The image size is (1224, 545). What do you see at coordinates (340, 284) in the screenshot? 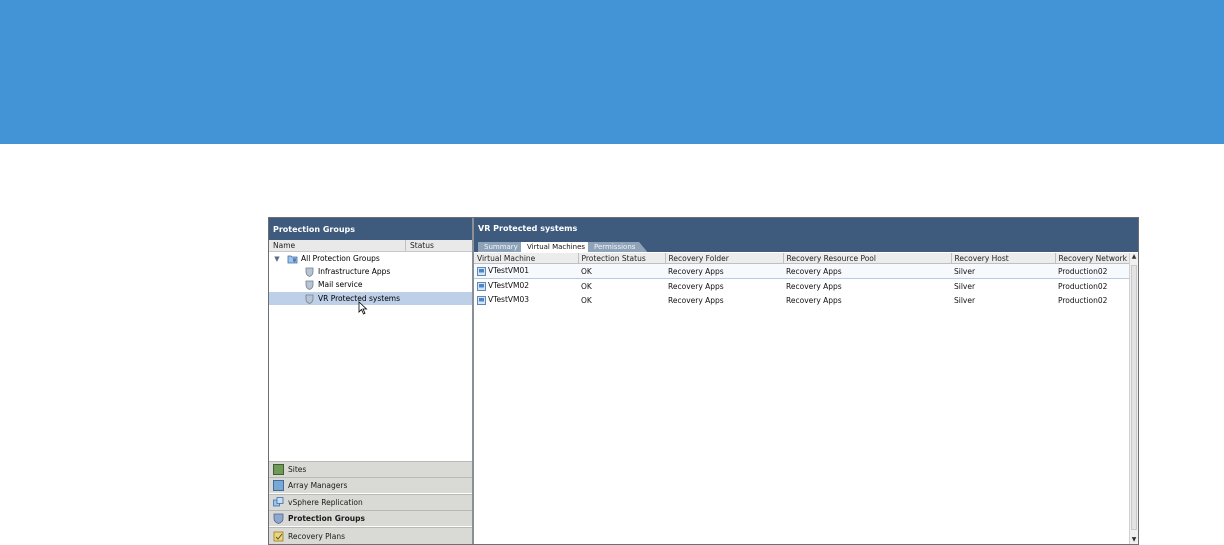
I see `tree-item-label: Mail service` at bounding box center [340, 284].